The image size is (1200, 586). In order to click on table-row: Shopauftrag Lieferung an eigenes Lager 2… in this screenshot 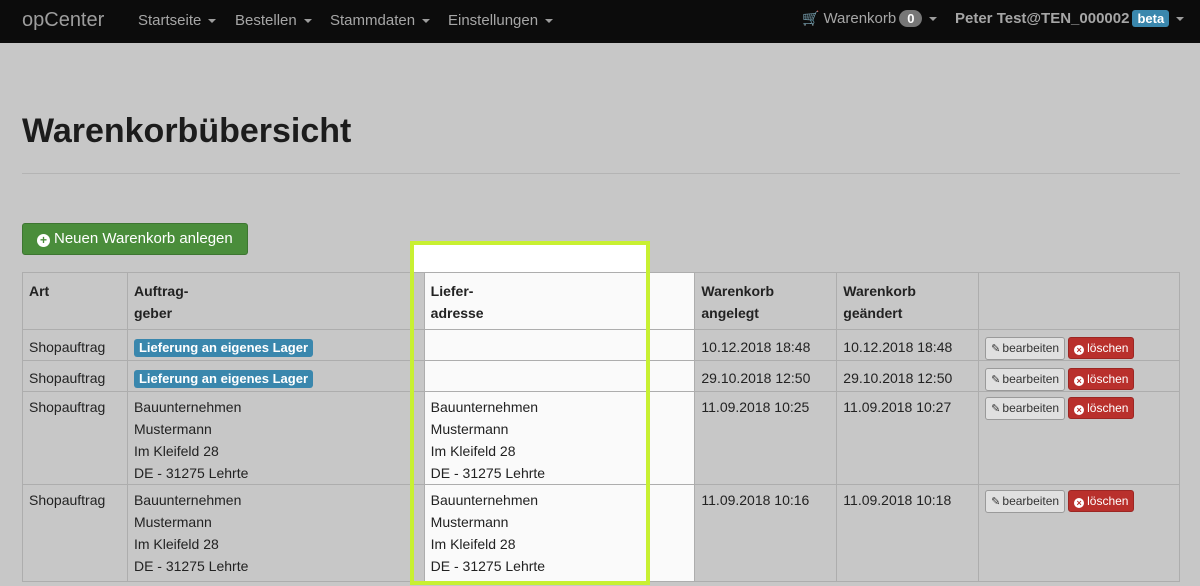, I will do `click(601, 376)`.